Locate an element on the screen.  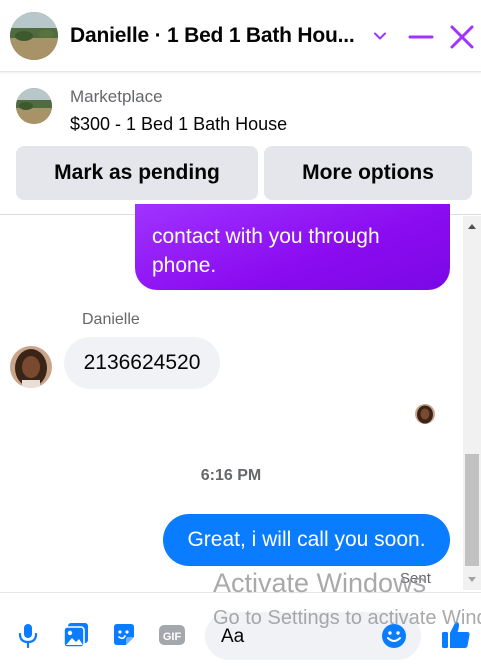
outgoing-message-bubble: contact with you through phone. is located at coordinates (292, 247).